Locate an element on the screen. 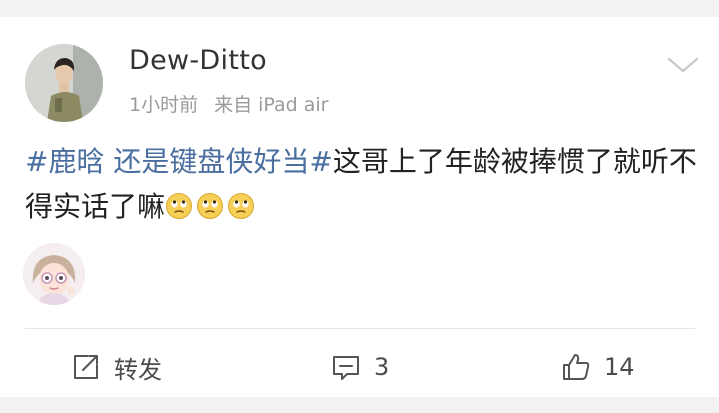  avatar is located at coordinates (64, 83).